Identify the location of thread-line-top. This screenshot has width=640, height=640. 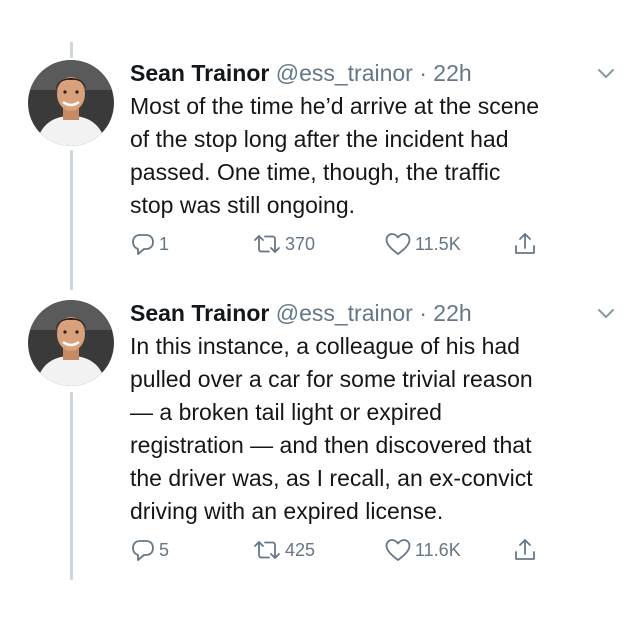
(71, 50).